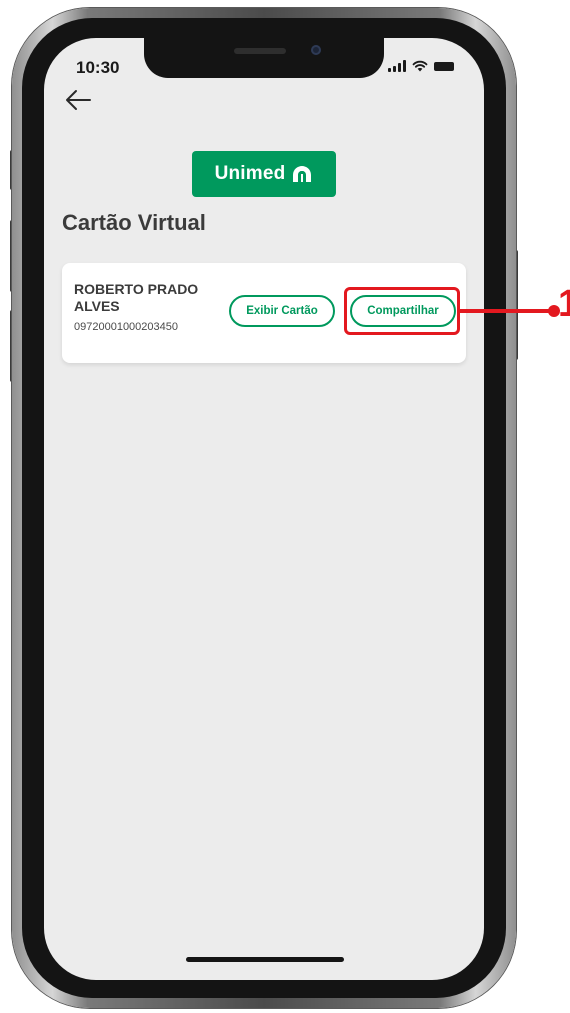 Image resolution: width=570 pixels, height=1013 pixels. Describe the element at coordinates (264, 58) in the screenshot. I see `phone-notch` at that location.